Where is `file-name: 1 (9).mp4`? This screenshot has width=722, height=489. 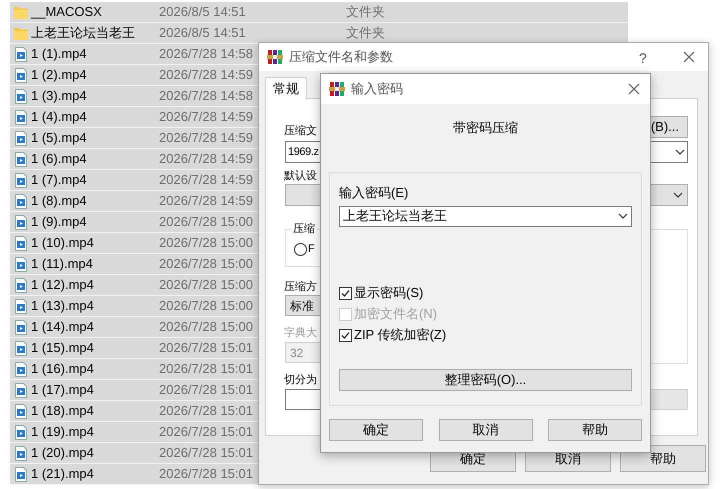 file-name: 1 (9).mp4 is located at coordinates (59, 221).